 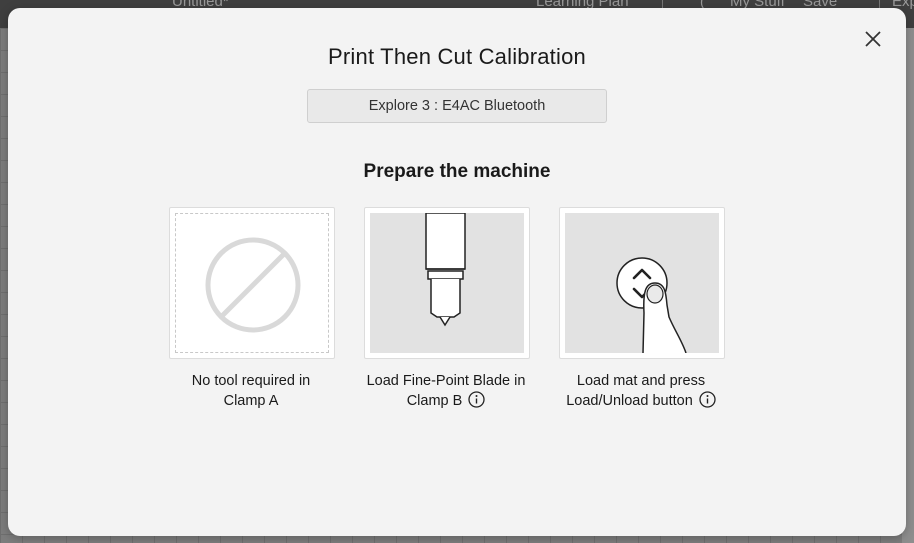 I want to click on caption-line: Load/Unload button, so click(x=629, y=401).